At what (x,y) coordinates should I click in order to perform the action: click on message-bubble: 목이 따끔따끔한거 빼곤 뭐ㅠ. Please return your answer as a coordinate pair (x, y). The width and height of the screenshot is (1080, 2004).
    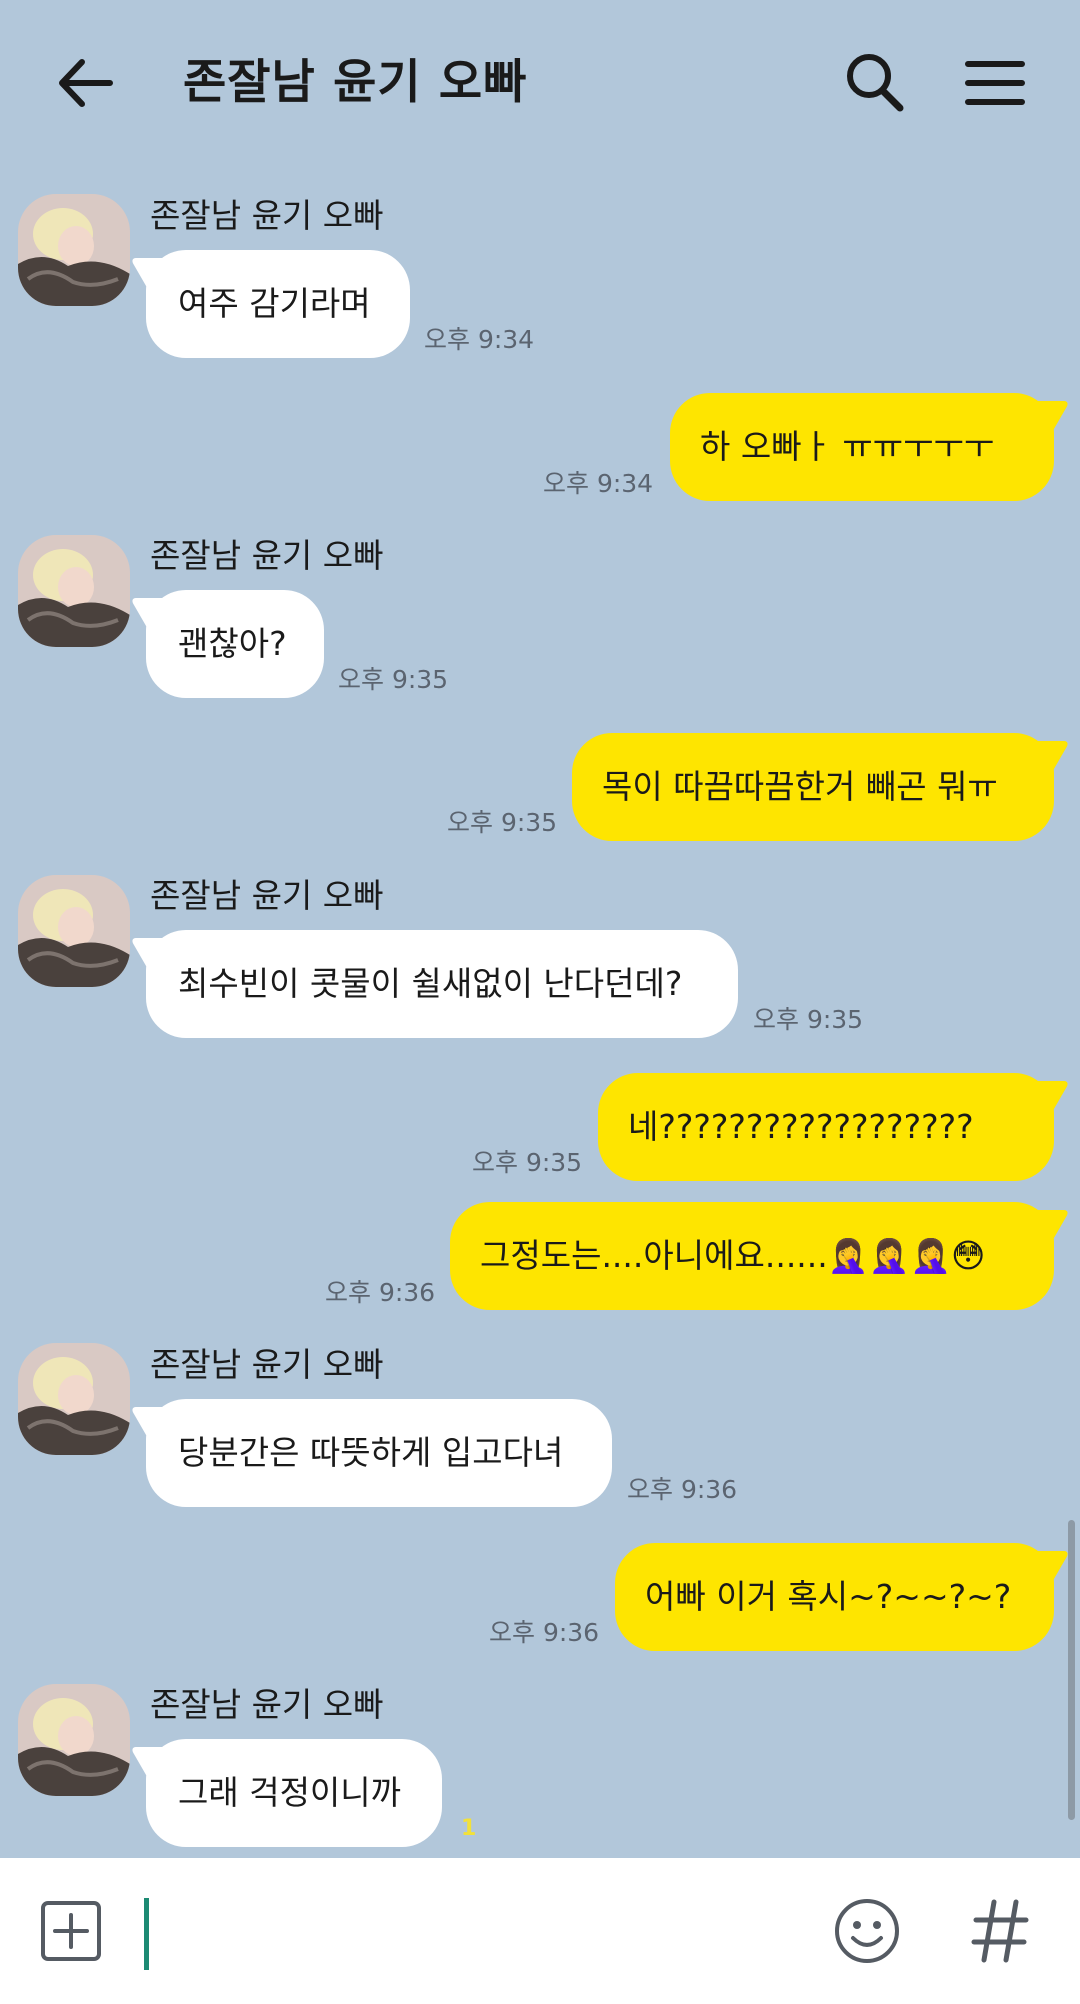
    Looking at the image, I should click on (813, 787).